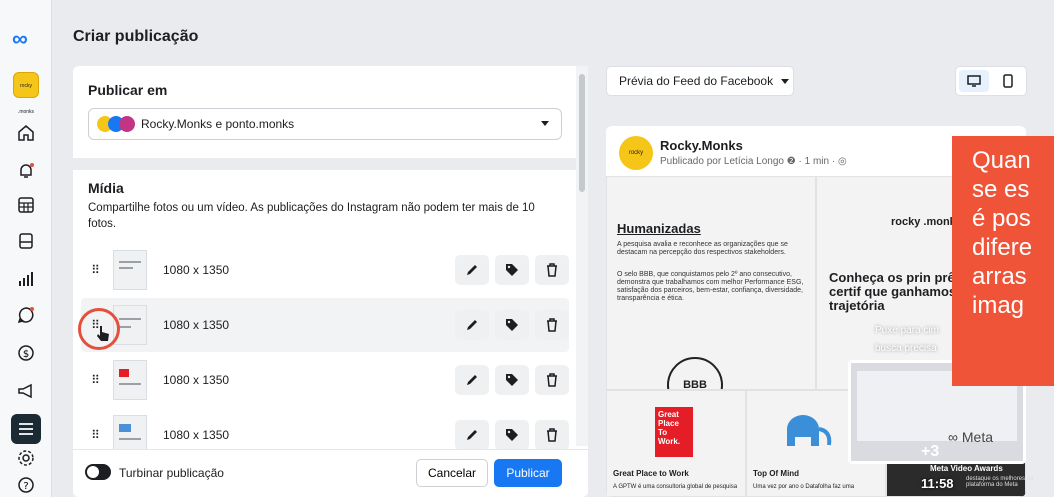 The height and width of the screenshot is (497, 1054). I want to click on overlay-line: se es, so click(1001, 189).